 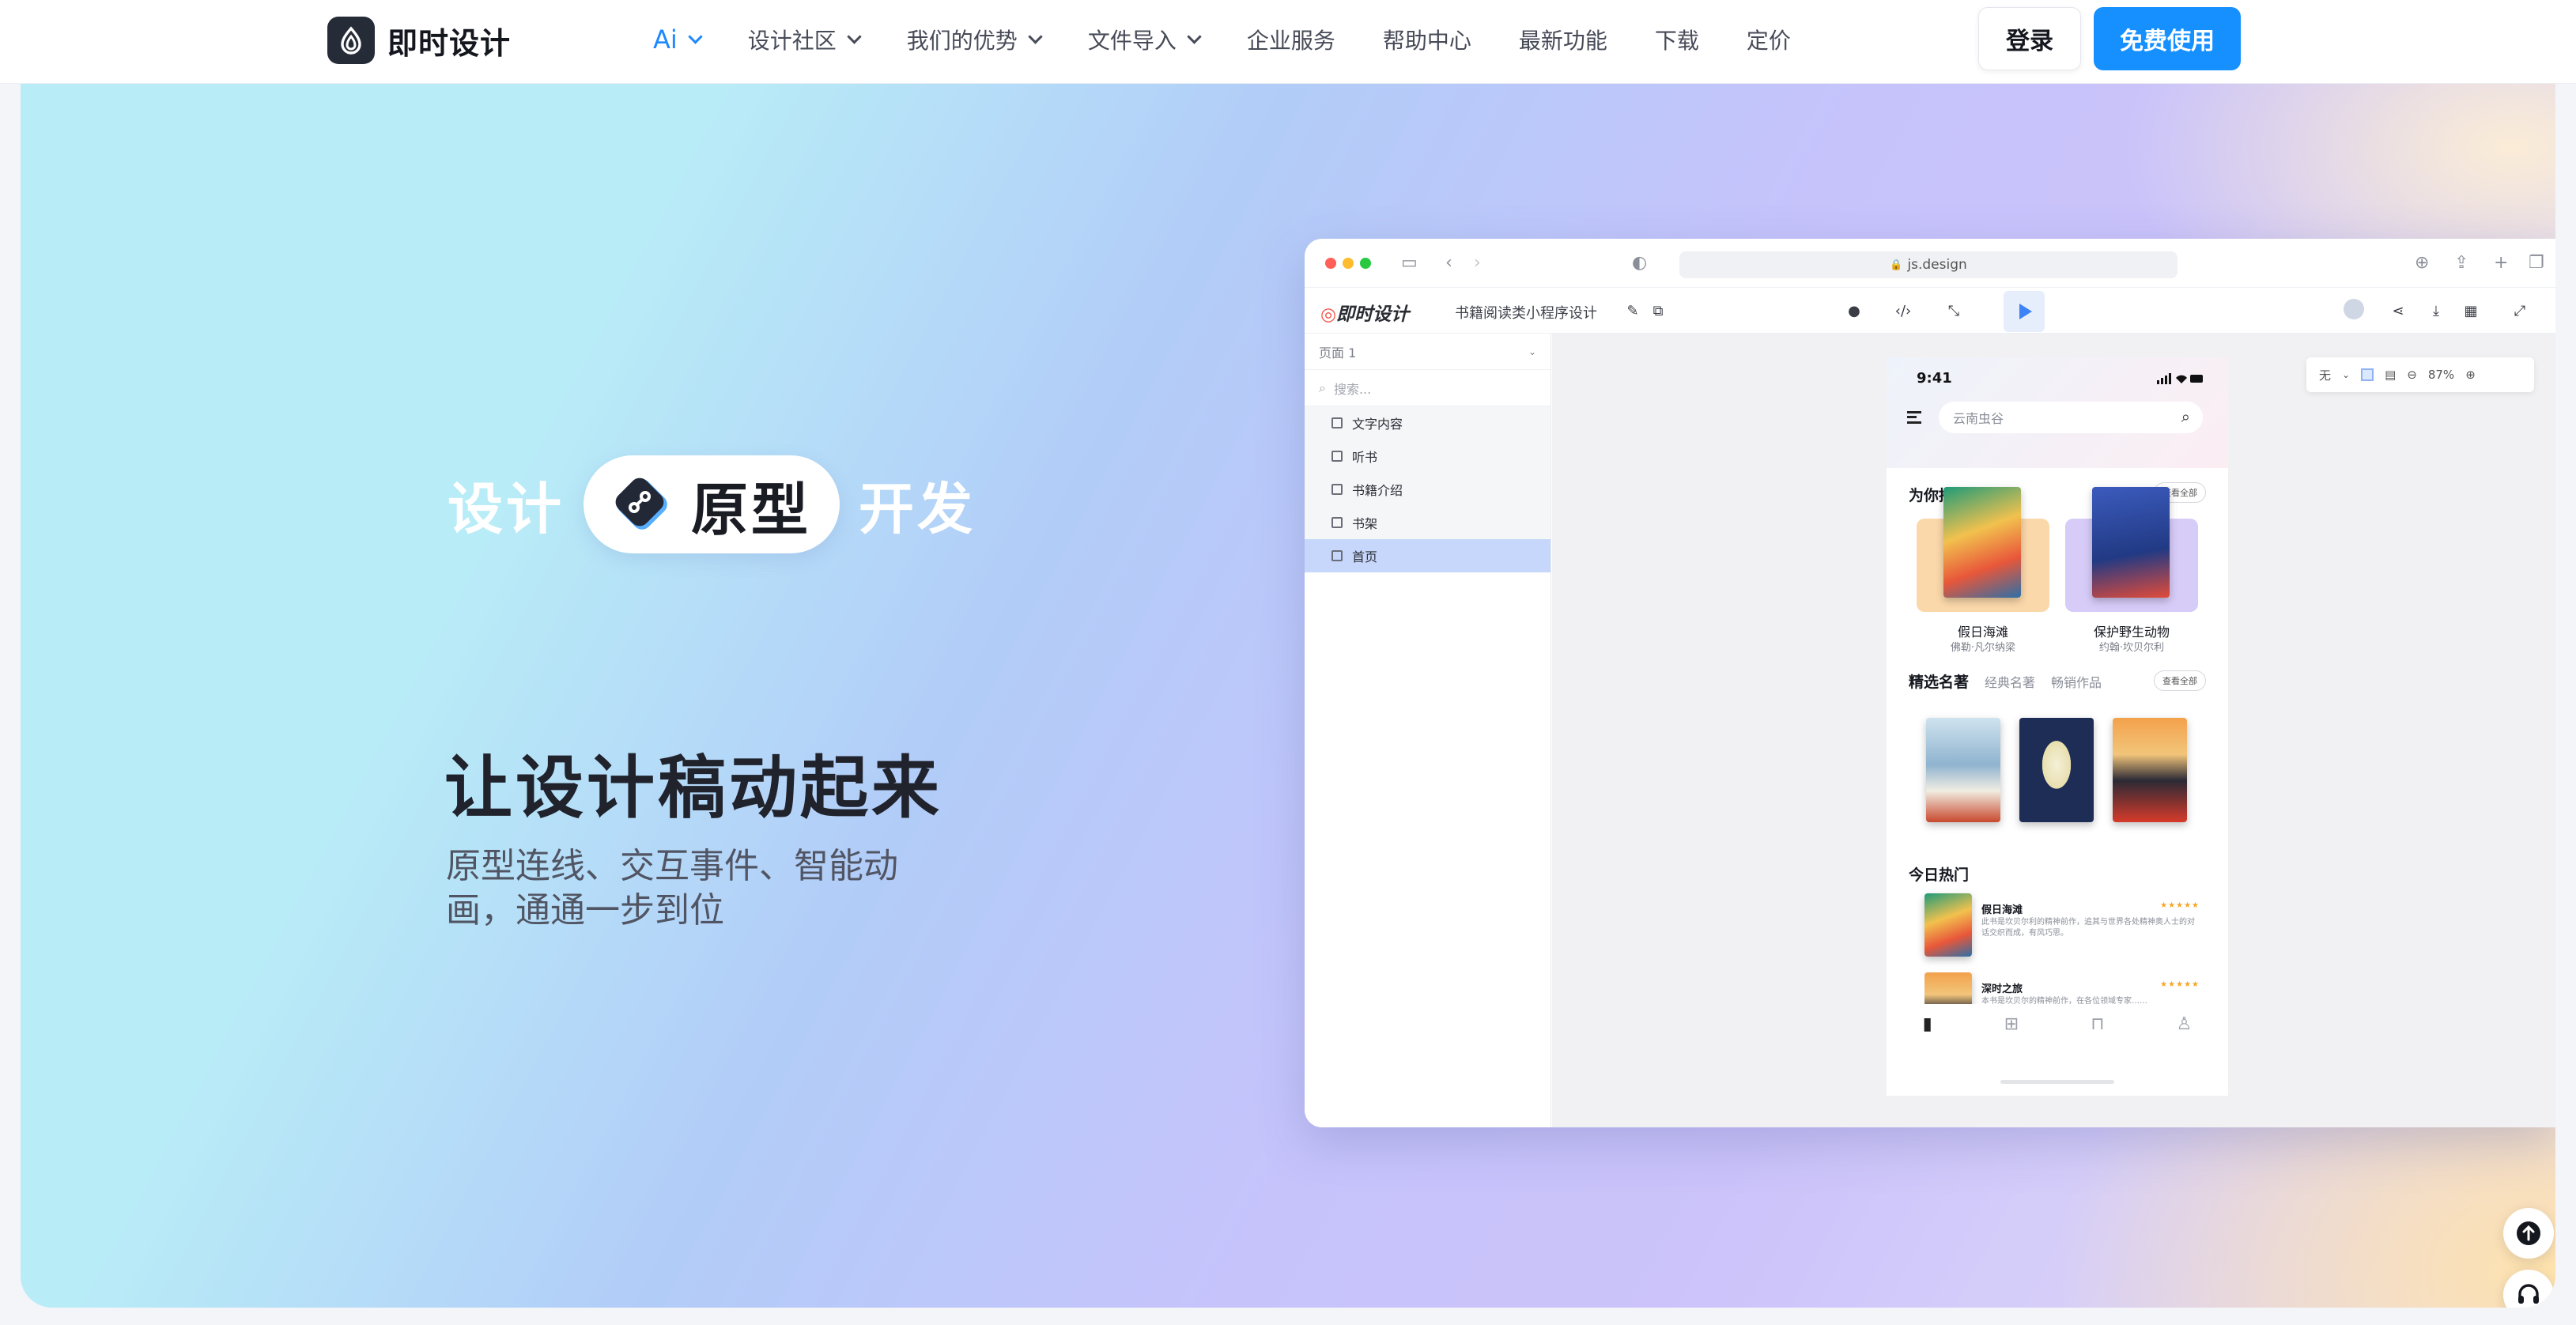 What do you see at coordinates (2436, 310) in the screenshot?
I see `export-icon: ⤓` at bounding box center [2436, 310].